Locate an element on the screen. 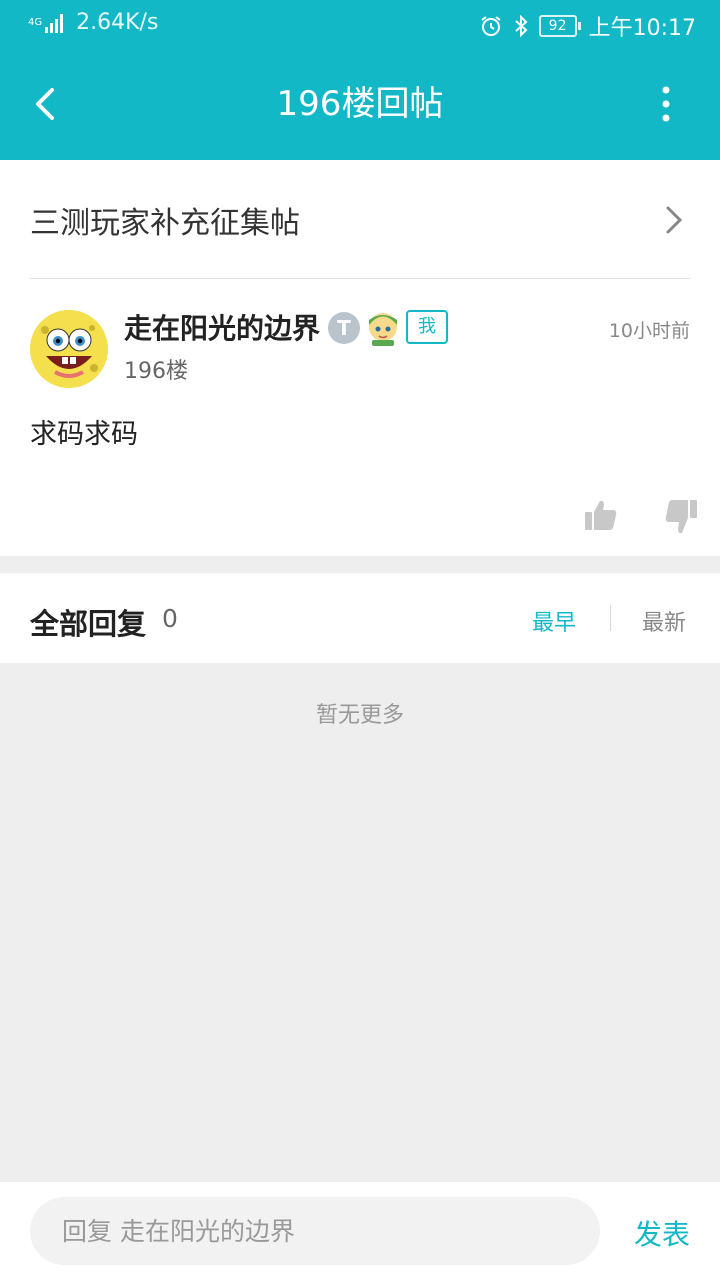  app-header: 4G 2.64K/s 92 上午10:17 196楼回帖 is located at coordinates (360, 80).